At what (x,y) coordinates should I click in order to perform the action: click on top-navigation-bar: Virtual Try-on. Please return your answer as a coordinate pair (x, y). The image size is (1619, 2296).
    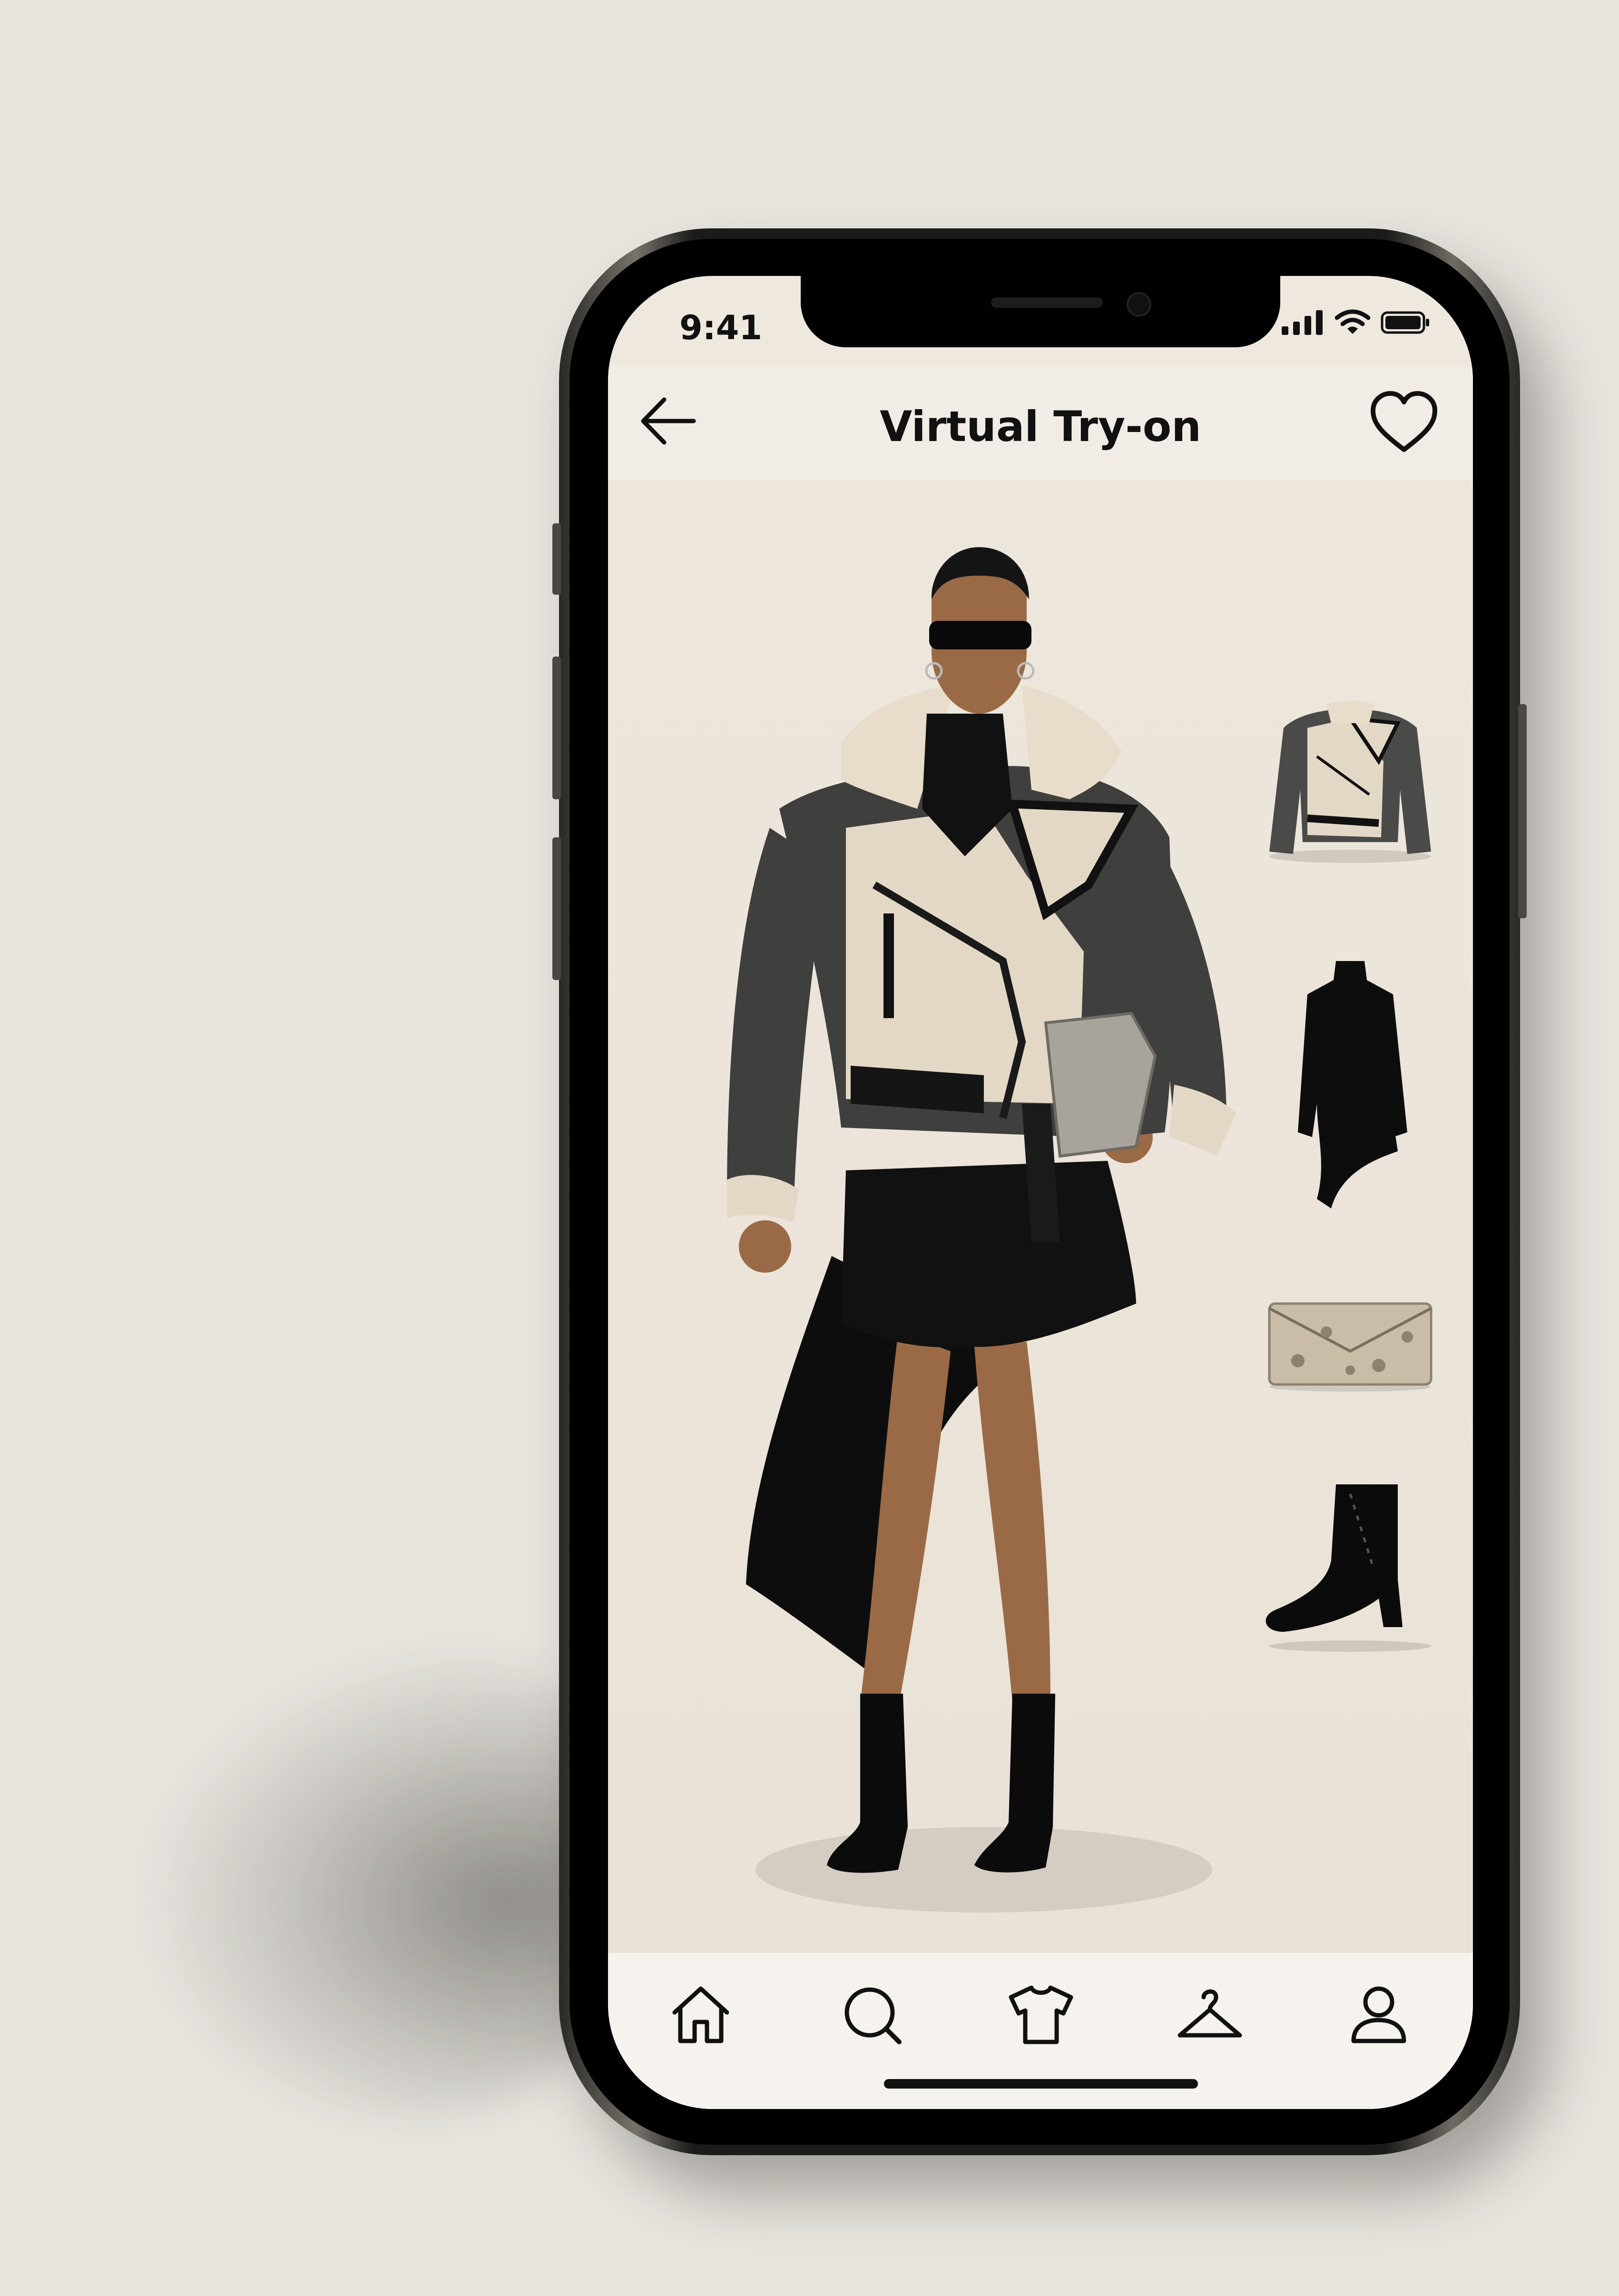
    Looking at the image, I should click on (1040, 423).